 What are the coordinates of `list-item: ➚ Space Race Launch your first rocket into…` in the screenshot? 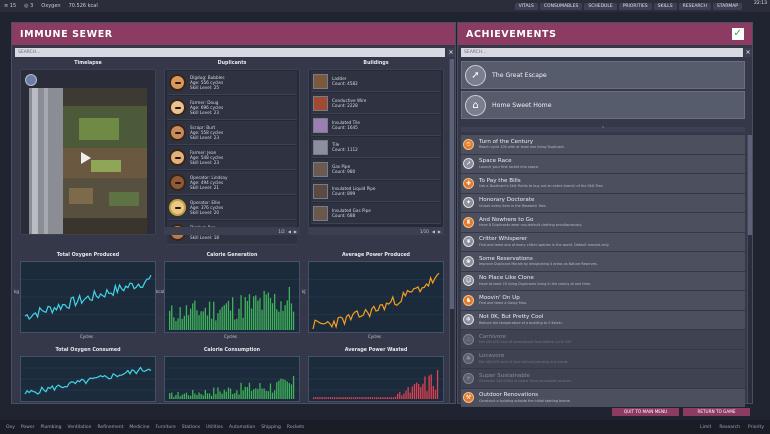 It's located at (603, 163).